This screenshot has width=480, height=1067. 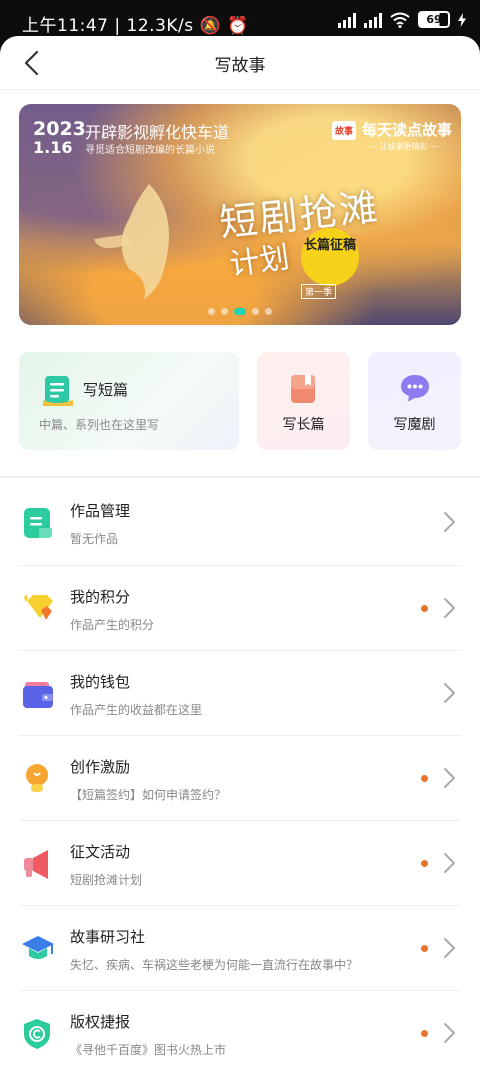 What do you see at coordinates (299, 215) in the screenshot?
I see `banner-calligraphy-title: 短剧抢滩` at bounding box center [299, 215].